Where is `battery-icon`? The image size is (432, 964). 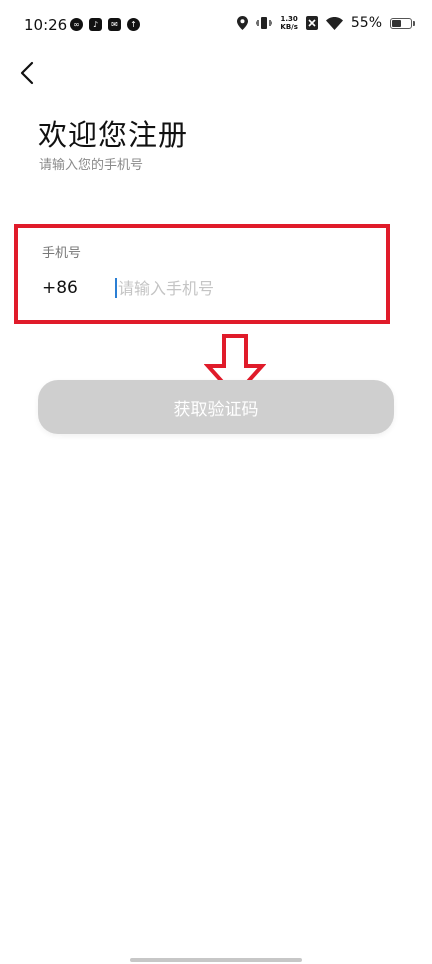
battery-icon is located at coordinates (402, 23).